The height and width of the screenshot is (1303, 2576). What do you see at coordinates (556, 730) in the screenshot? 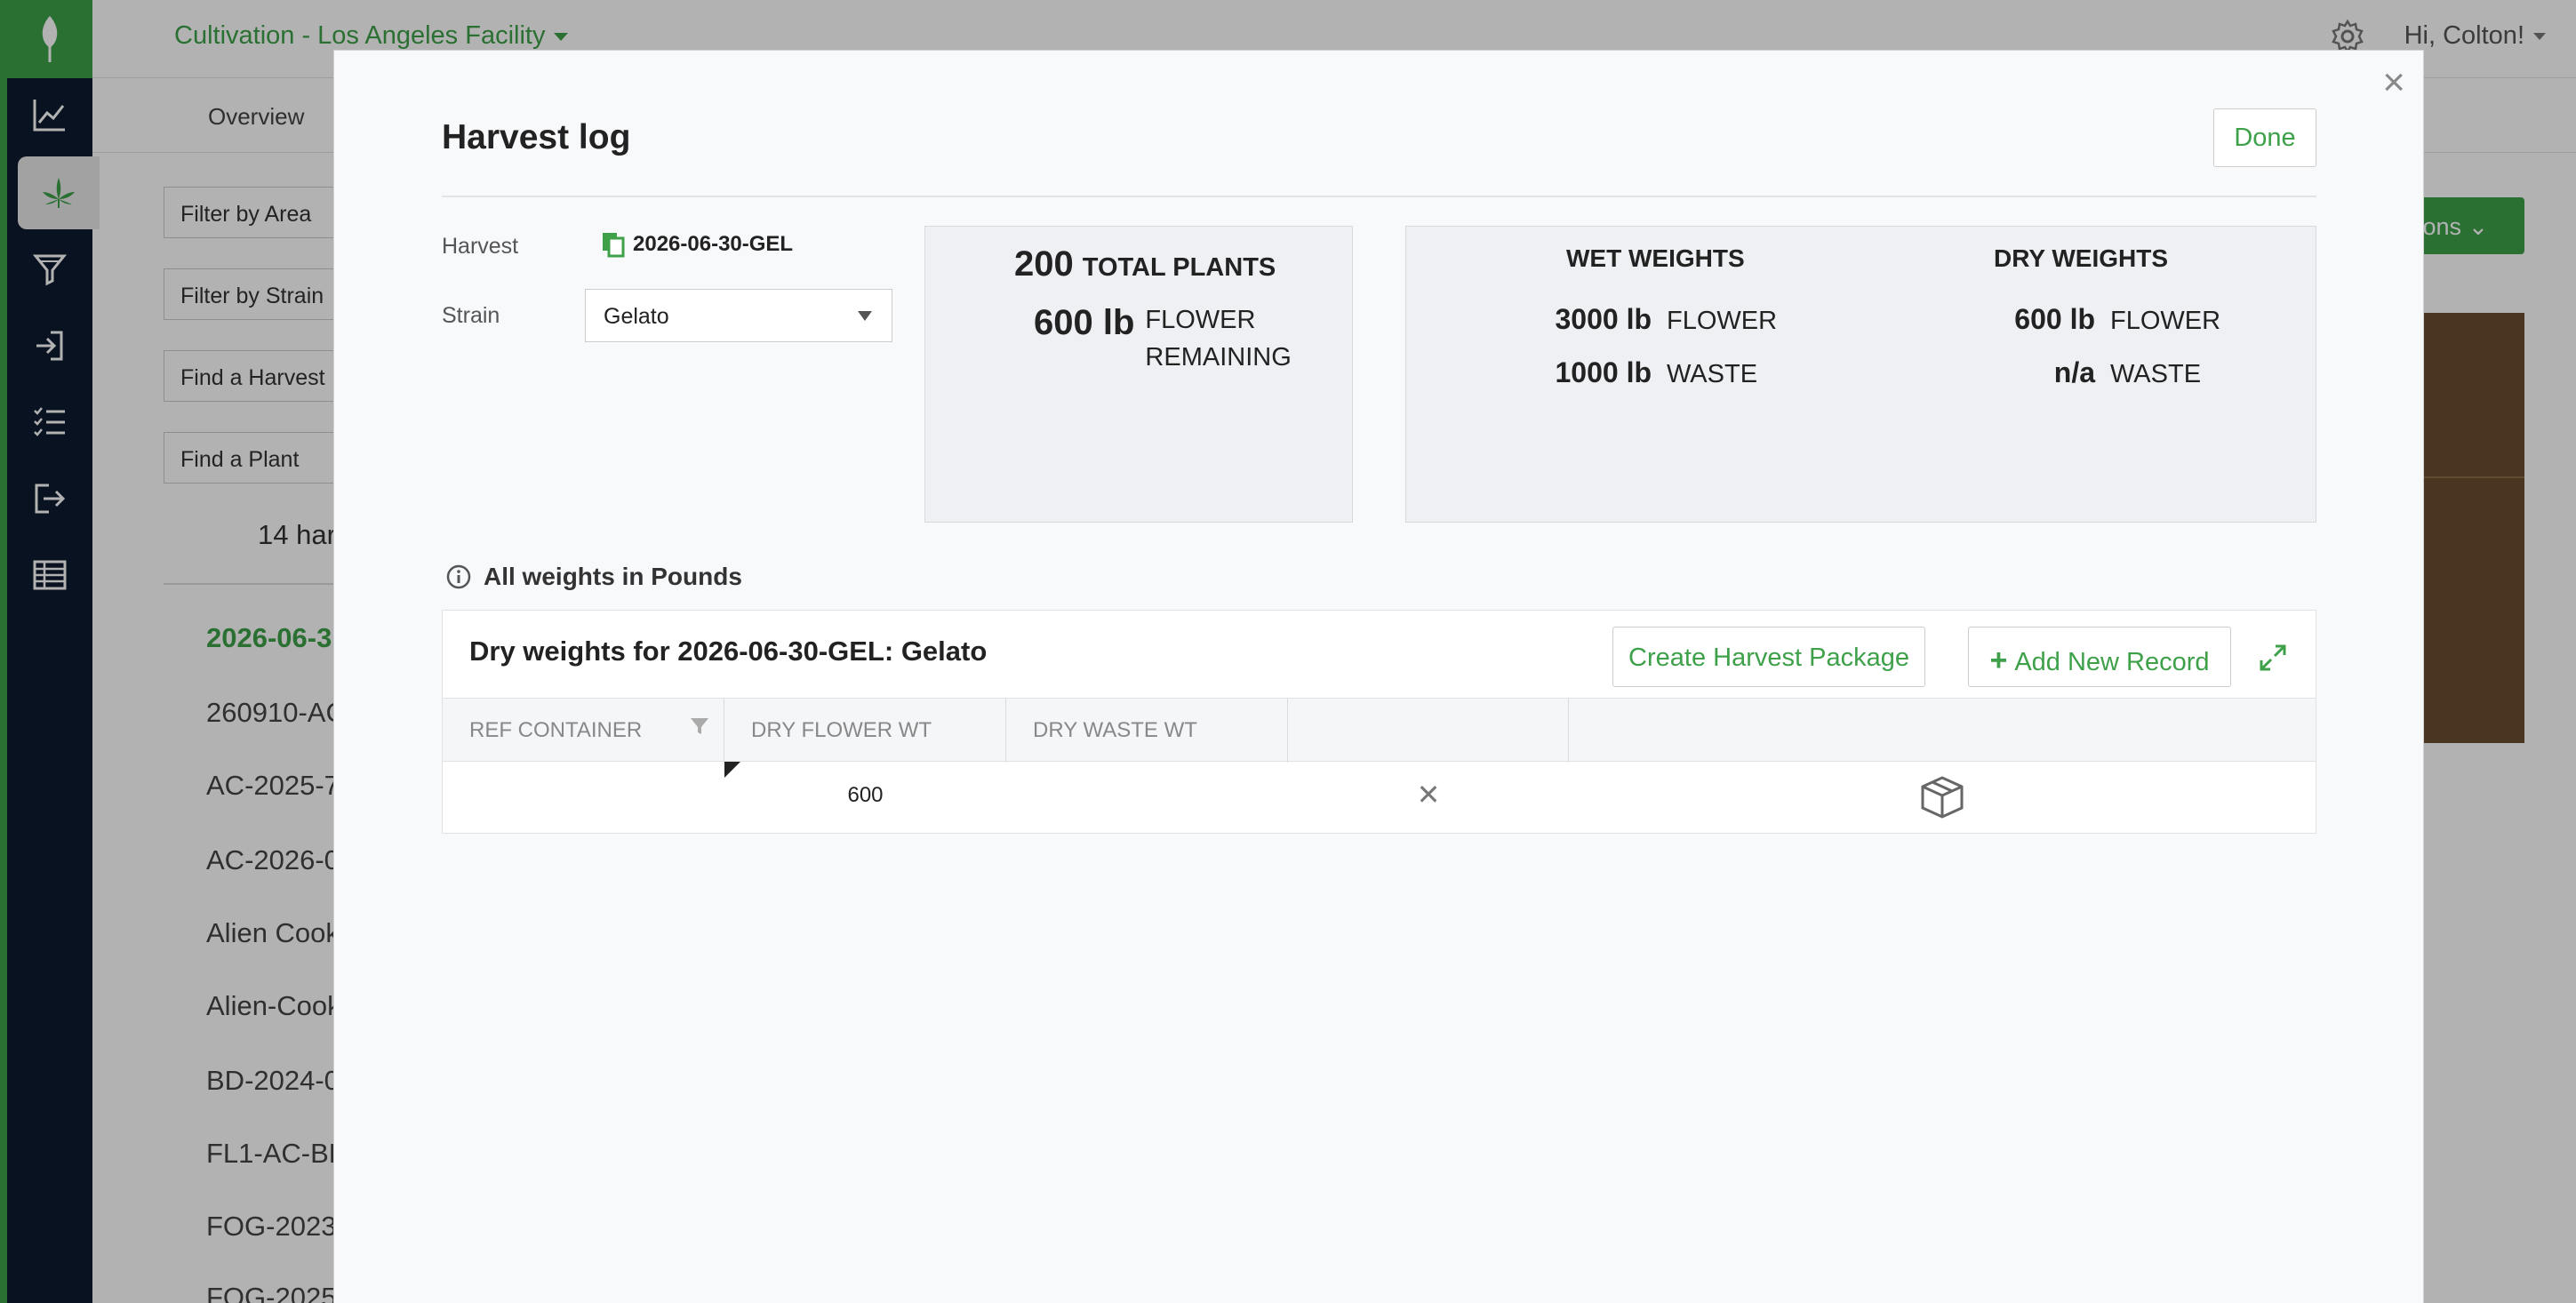
I see `column-label: REF CONTAINER` at bounding box center [556, 730].